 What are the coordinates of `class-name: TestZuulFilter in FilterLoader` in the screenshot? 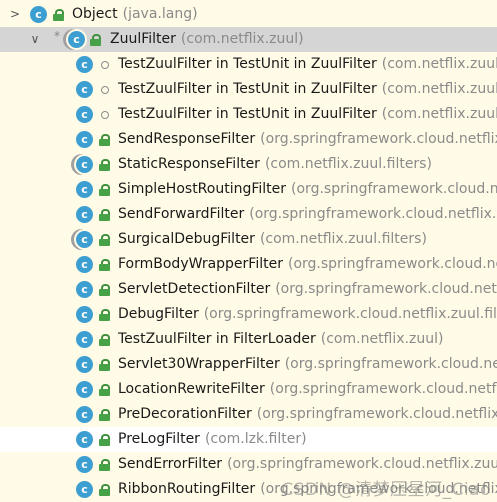 It's located at (217, 339).